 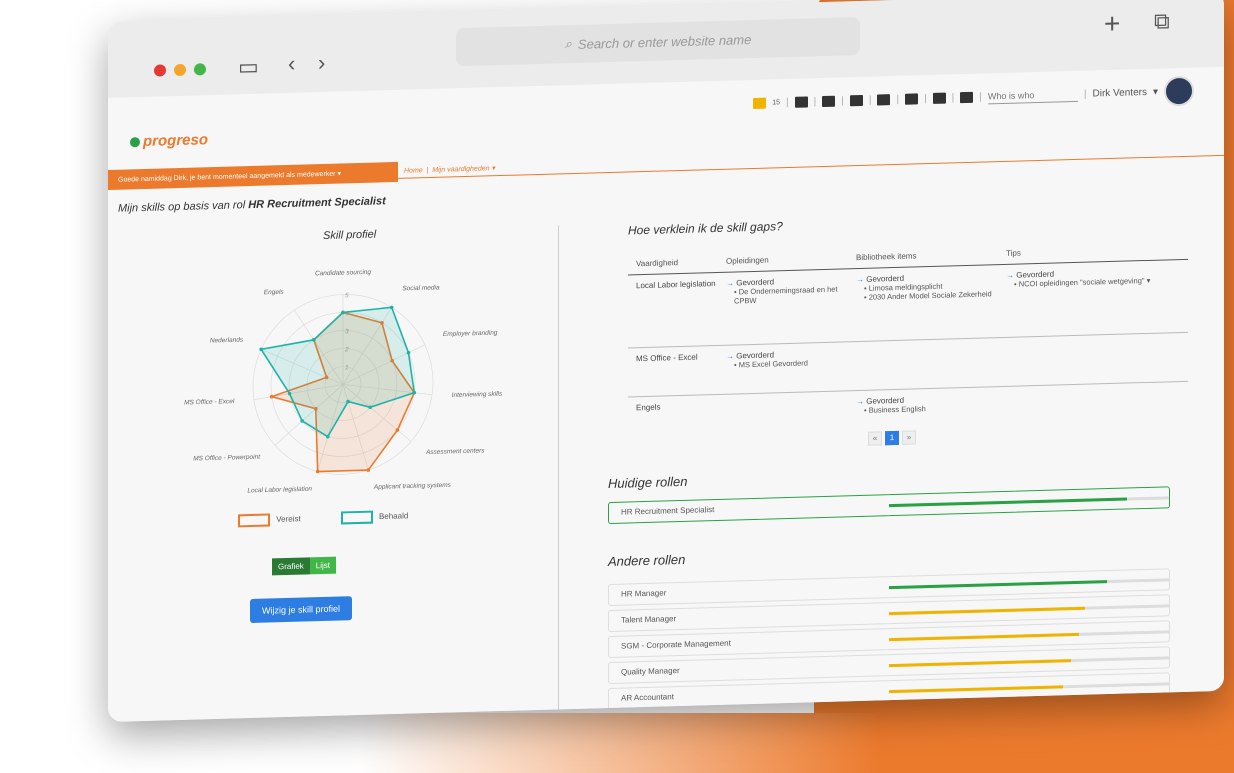 What do you see at coordinates (1013, 253) in the screenshot?
I see `header-tips: Tips` at bounding box center [1013, 253].